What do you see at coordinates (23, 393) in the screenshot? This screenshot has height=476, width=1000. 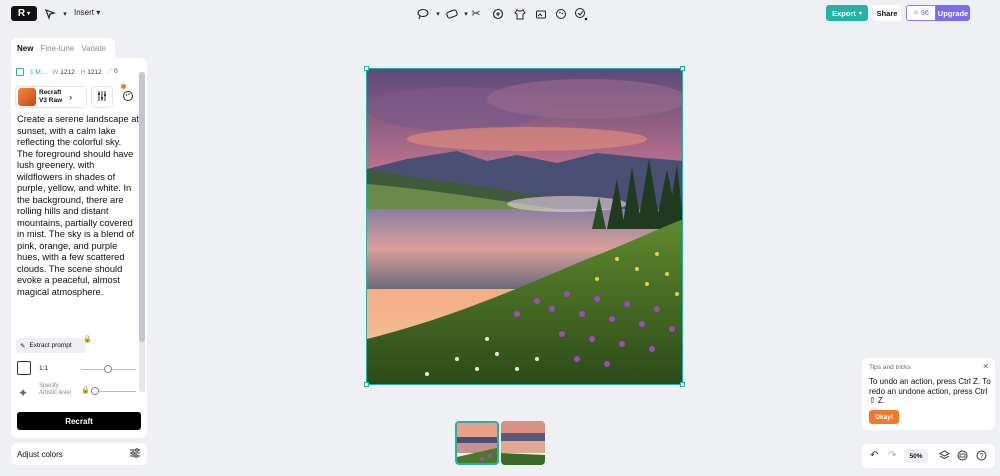 I see `sparkle-icon: ✦` at bounding box center [23, 393].